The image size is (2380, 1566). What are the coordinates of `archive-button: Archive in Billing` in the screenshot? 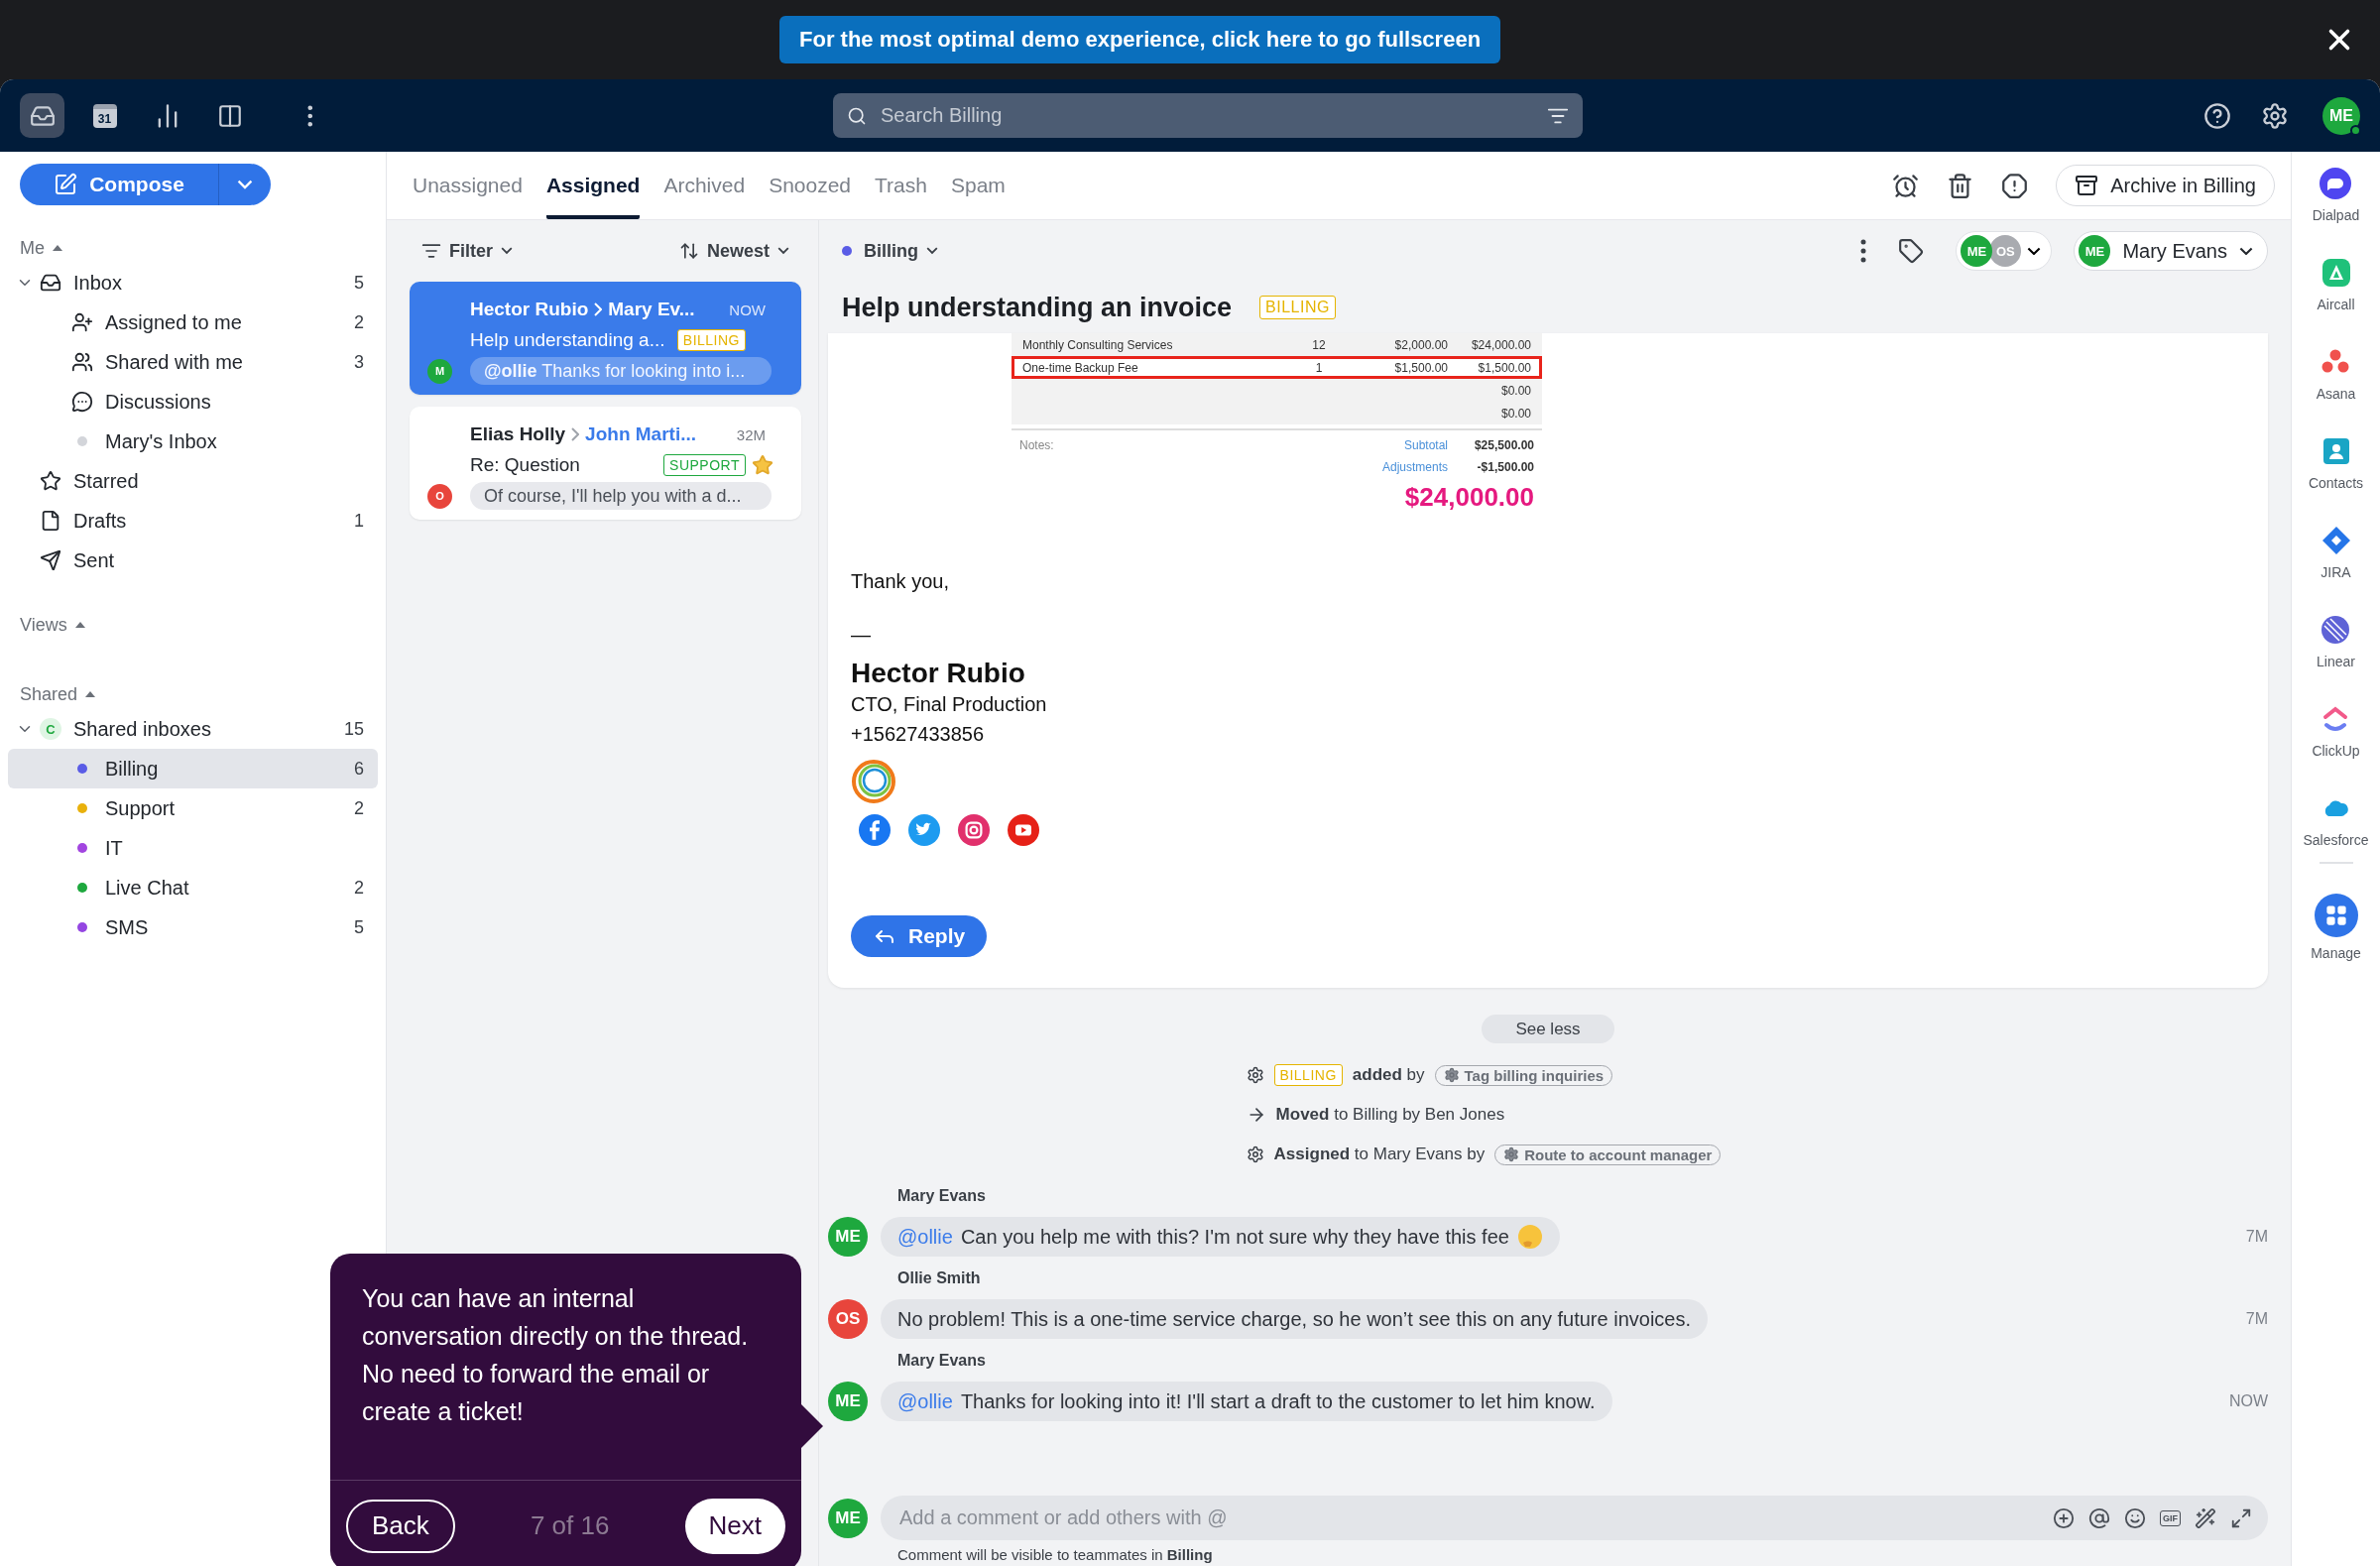 It's located at (2165, 185).